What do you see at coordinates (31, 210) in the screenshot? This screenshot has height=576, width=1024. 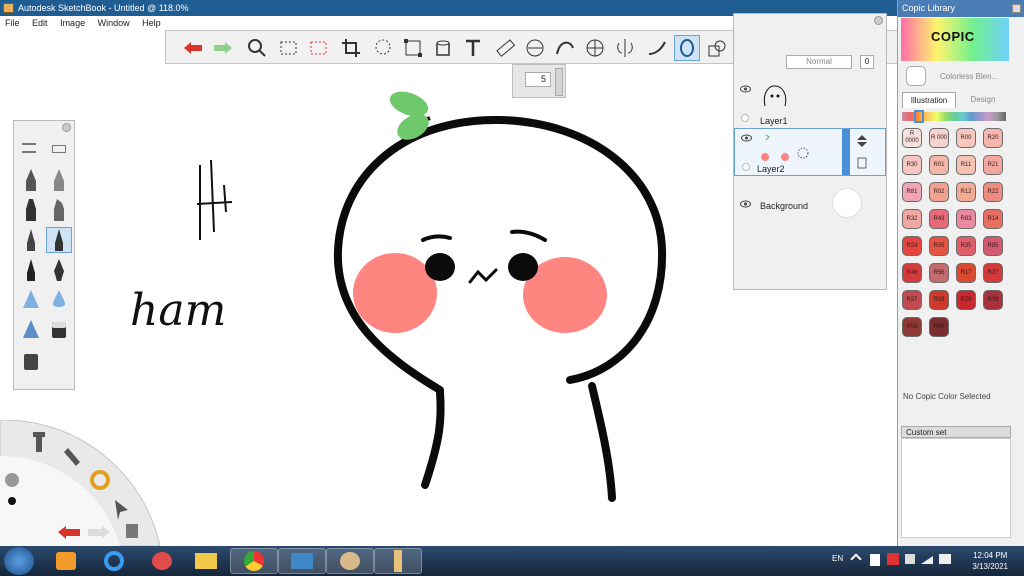 I see `marker-brush` at bounding box center [31, 210].